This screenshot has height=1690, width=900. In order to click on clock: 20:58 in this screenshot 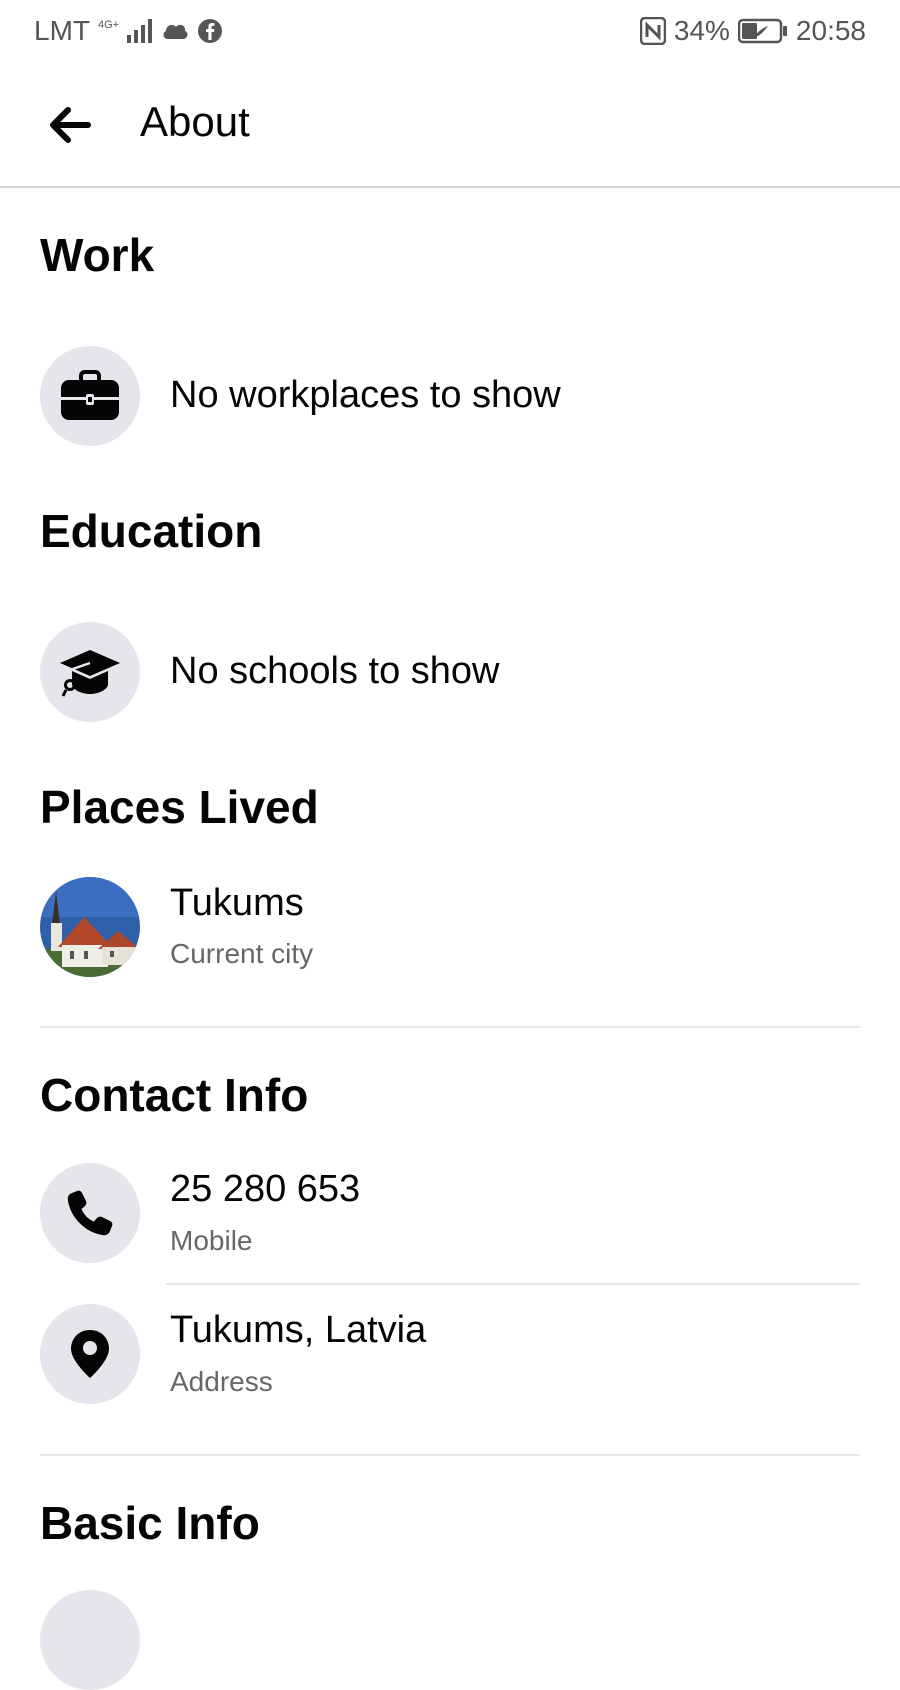, I will do `click(830, 30)`.